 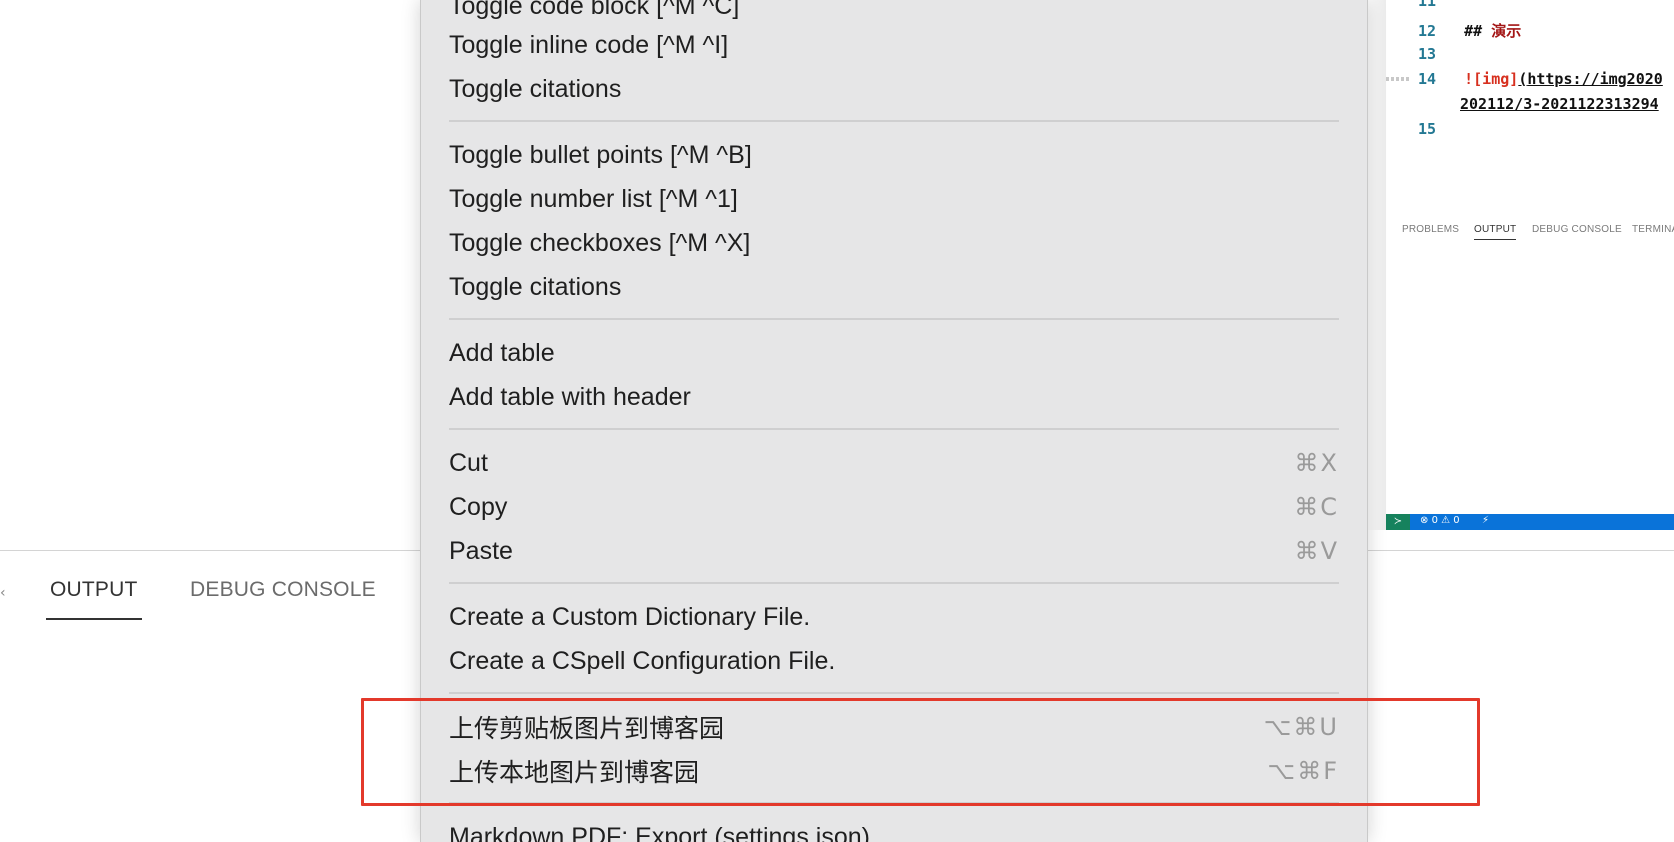 I want to click on mini-tab-debug-console: DEBUG CONSOLE, so click(x=1577, y=229).